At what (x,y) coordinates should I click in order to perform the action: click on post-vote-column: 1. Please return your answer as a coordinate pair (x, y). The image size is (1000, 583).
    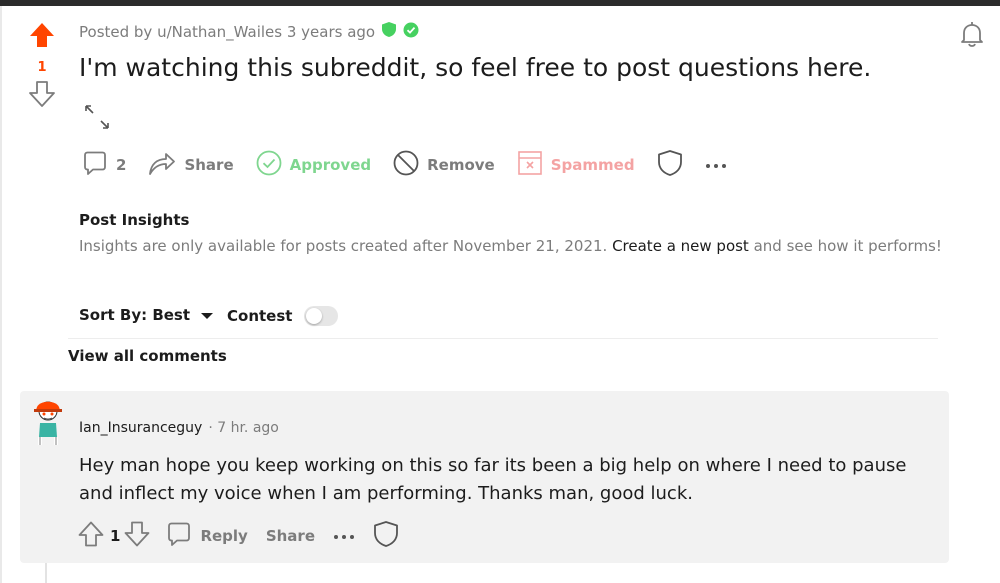
    Looking at the image, I should click on (42, 66).